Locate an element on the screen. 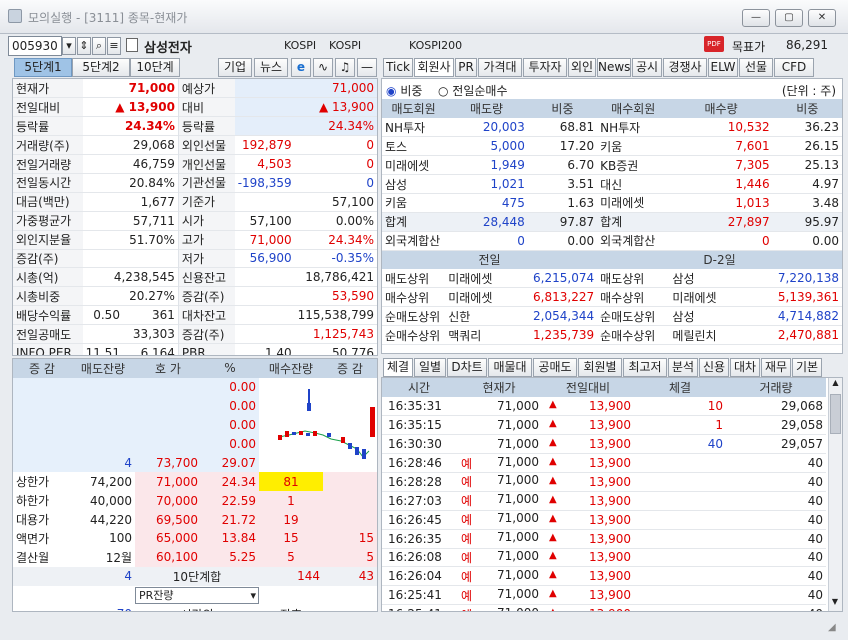 This screenshot has width=848, height=640. trades-header: 체결 is located at coordinates (680, 387).